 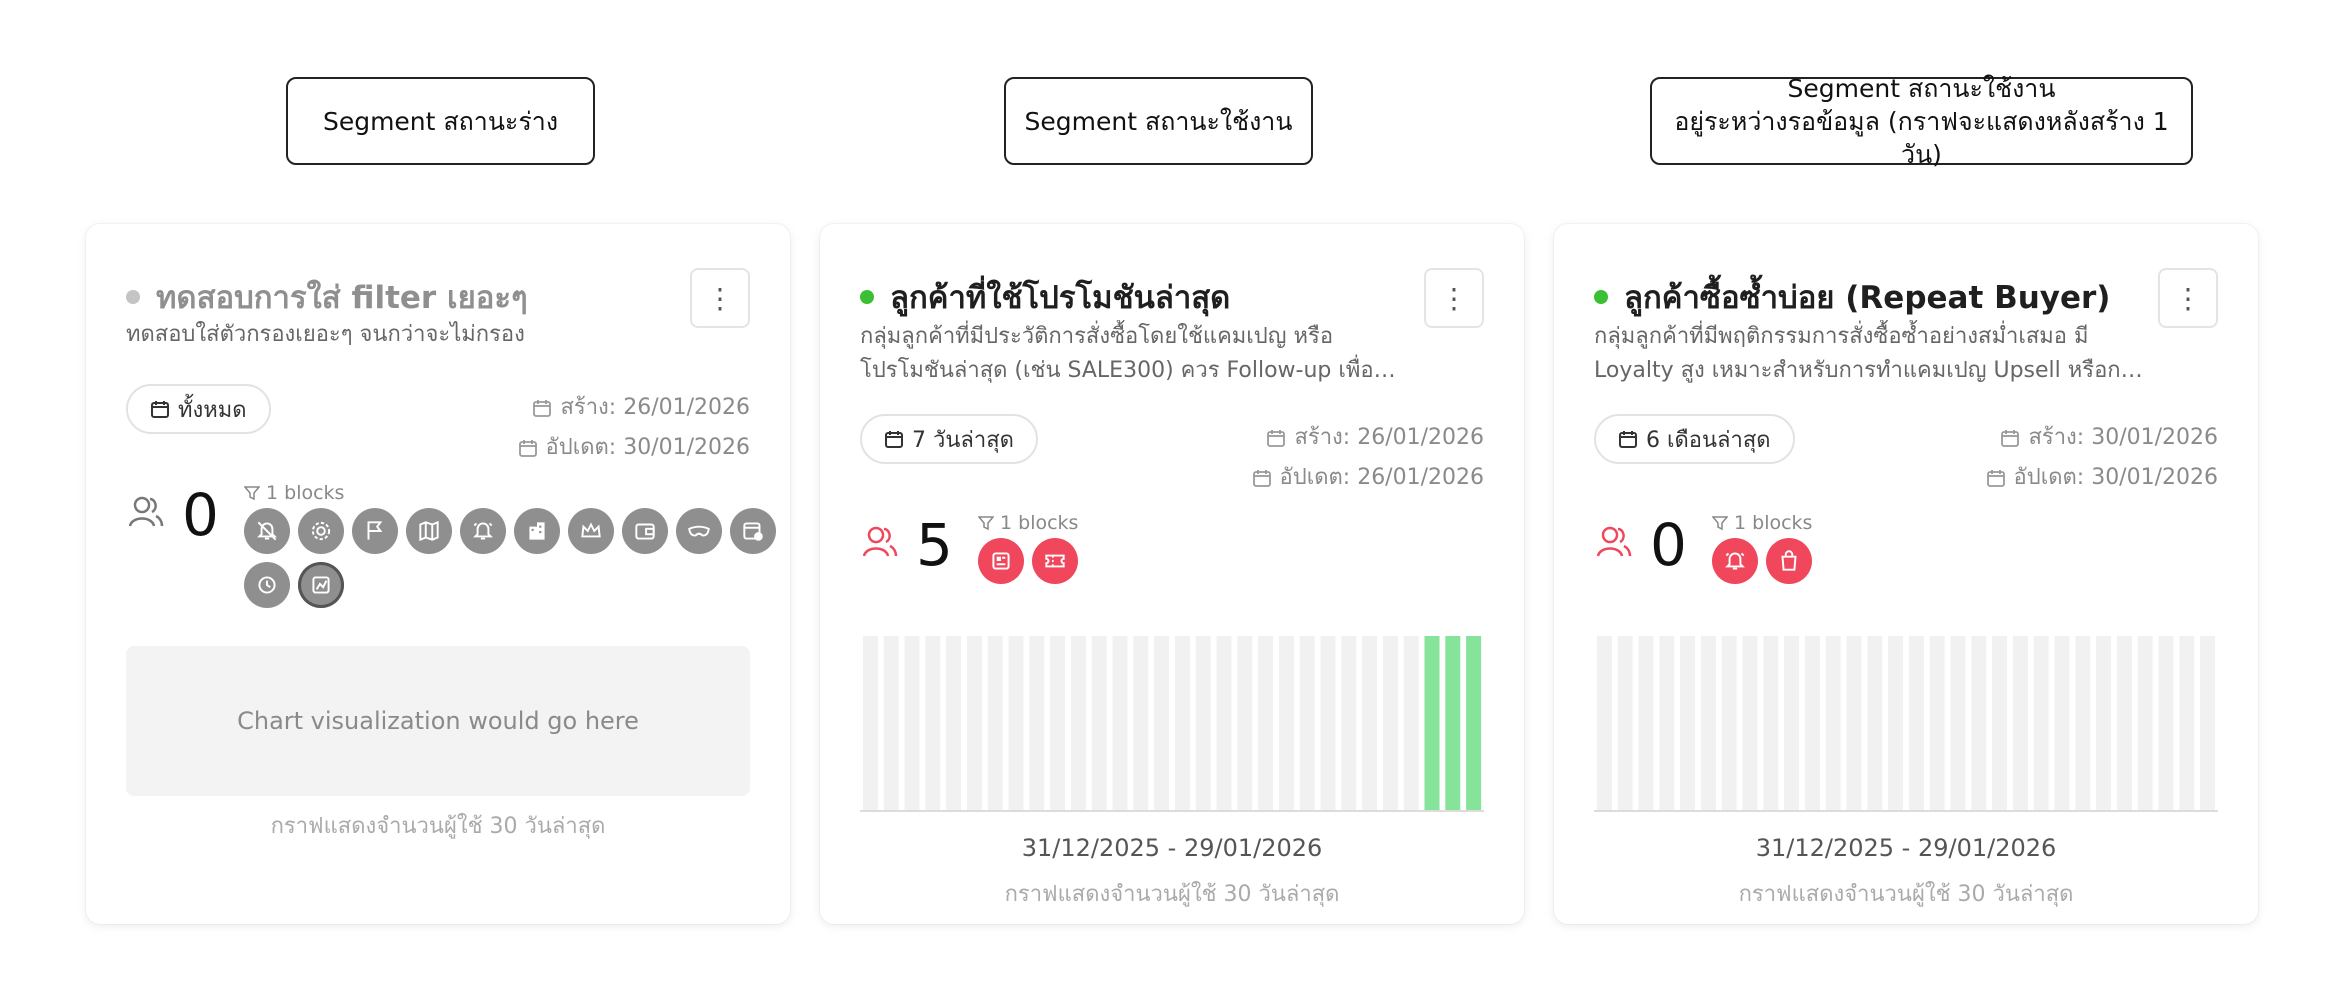 I want to click on mask-icon, so click(x=699, y=531).